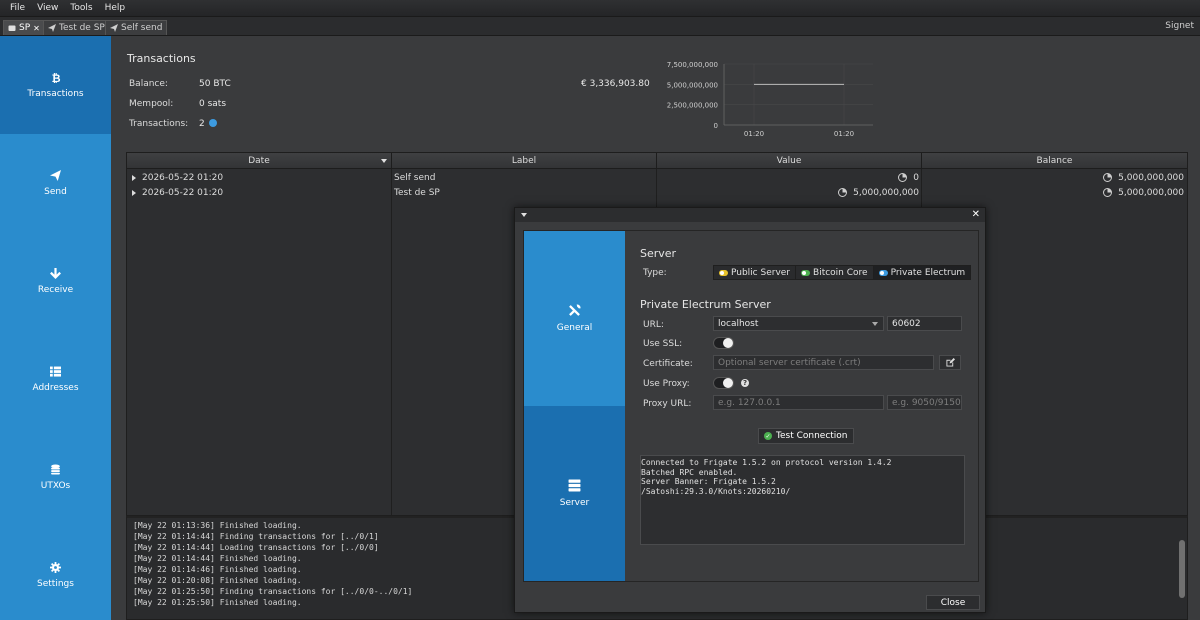 This screenshot has width=1200, height=620. Describe the element at coordinates (55, 379) in the screenshot. I see `sidebar-item-addresses: Addresses` at that location.